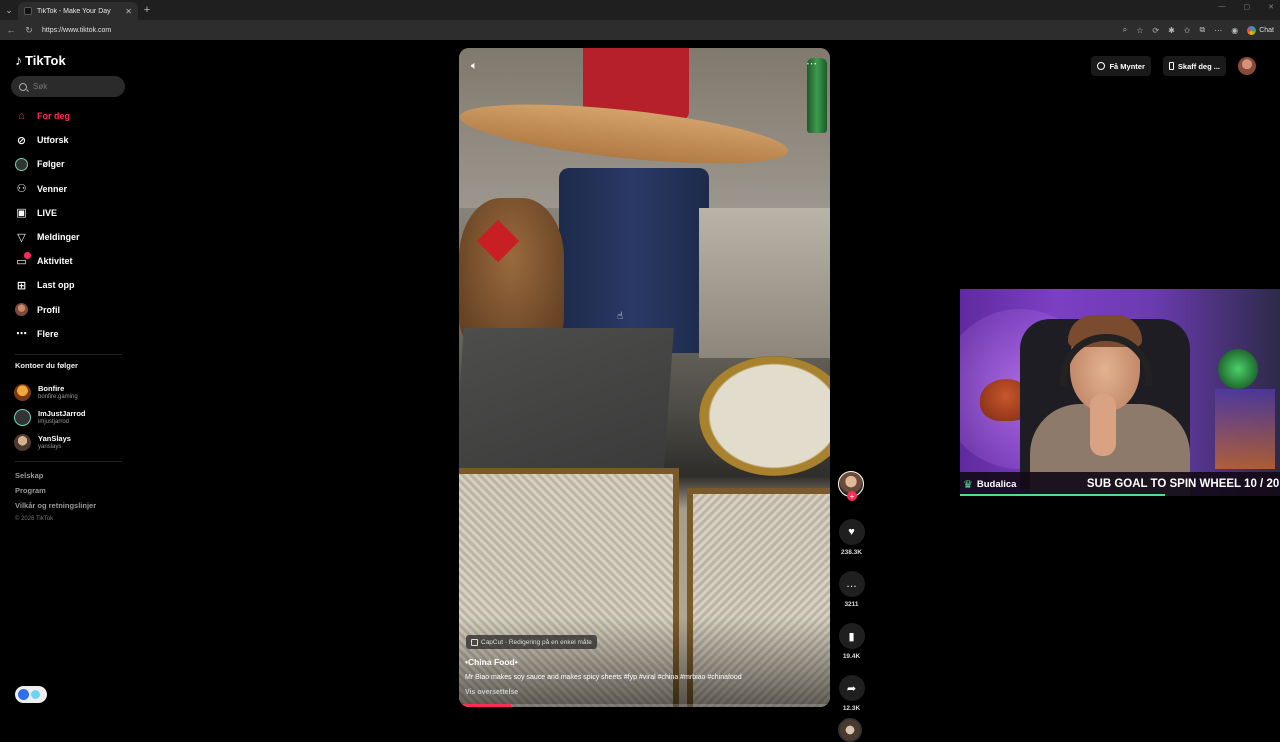  What do you see at coordinates (491, 662) in the screenshot?
I see `video-author: •China Food•` at bounding box center [491, 662].